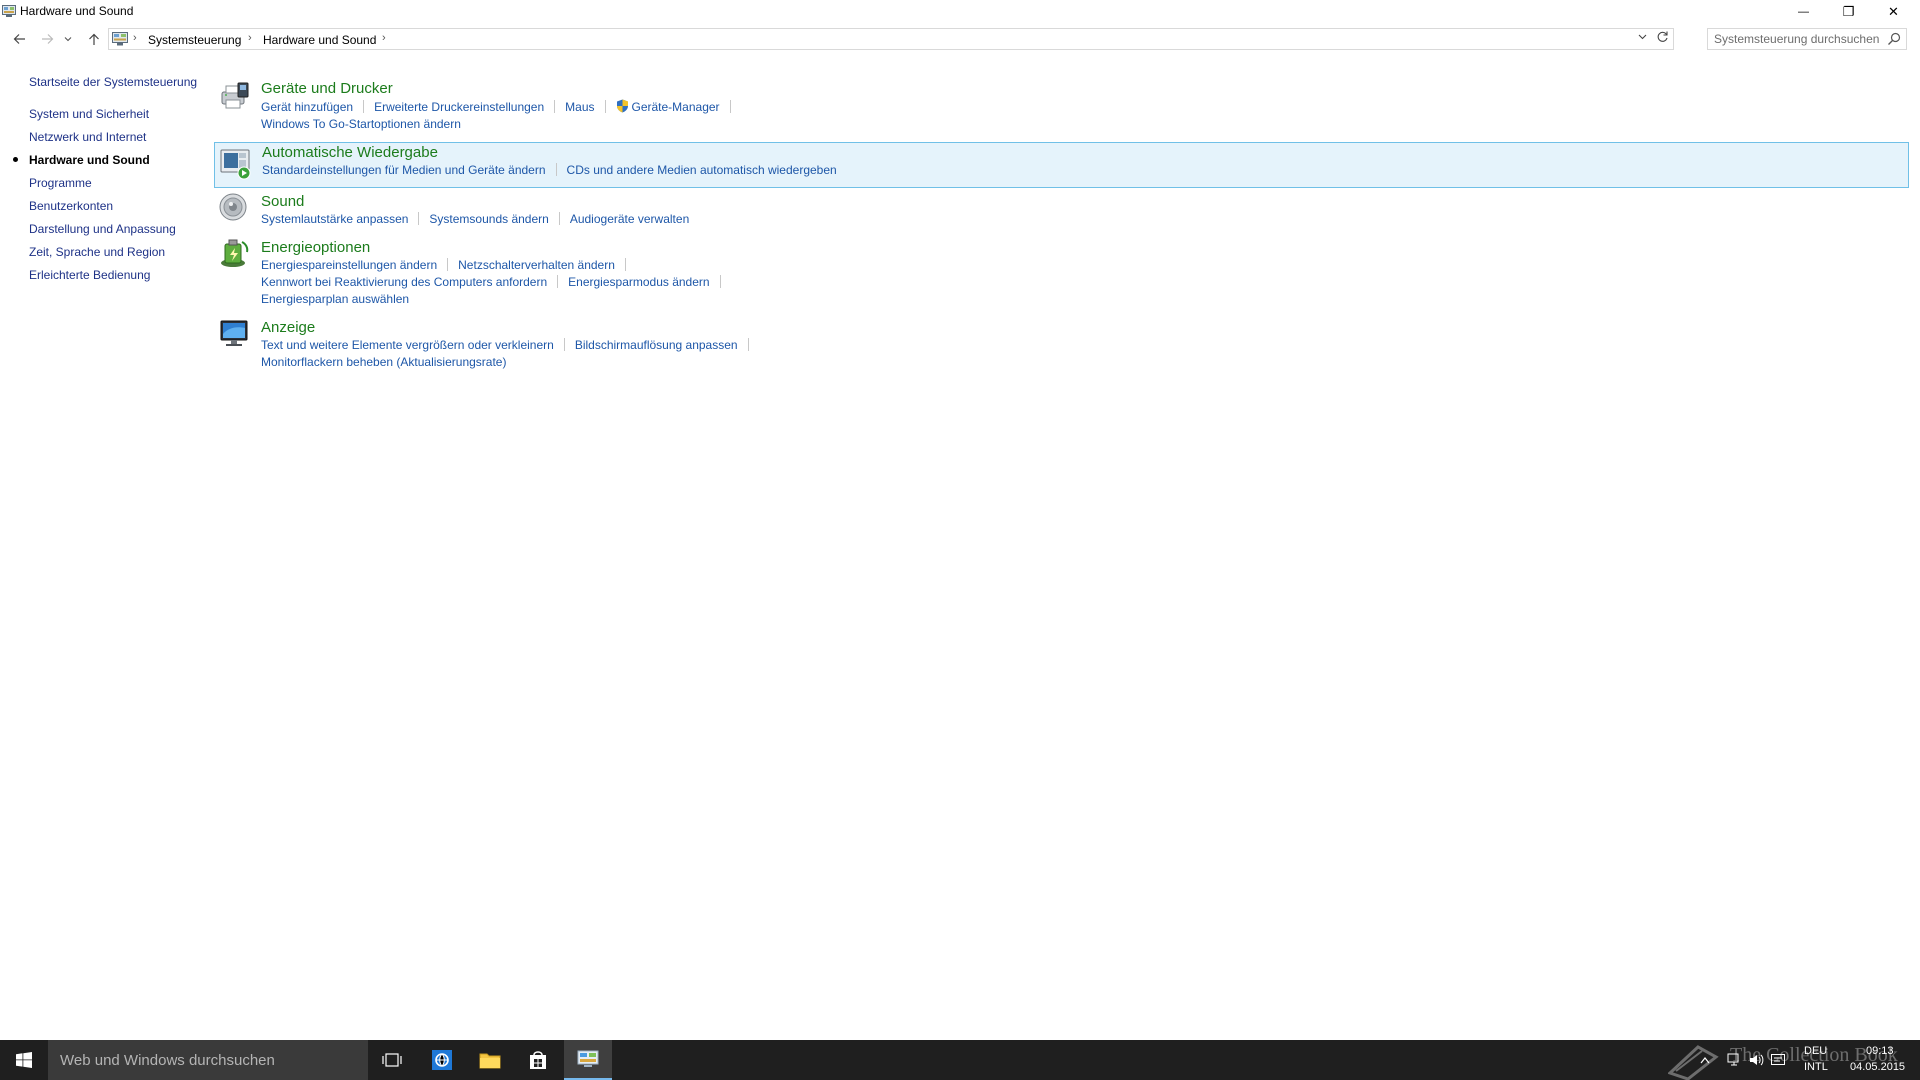 The height and width of the screenshot is (1080, 1920). Describe the element at coordinates (282, 201) in the screenshot. I see `category-title-sound: Sound` at that location.